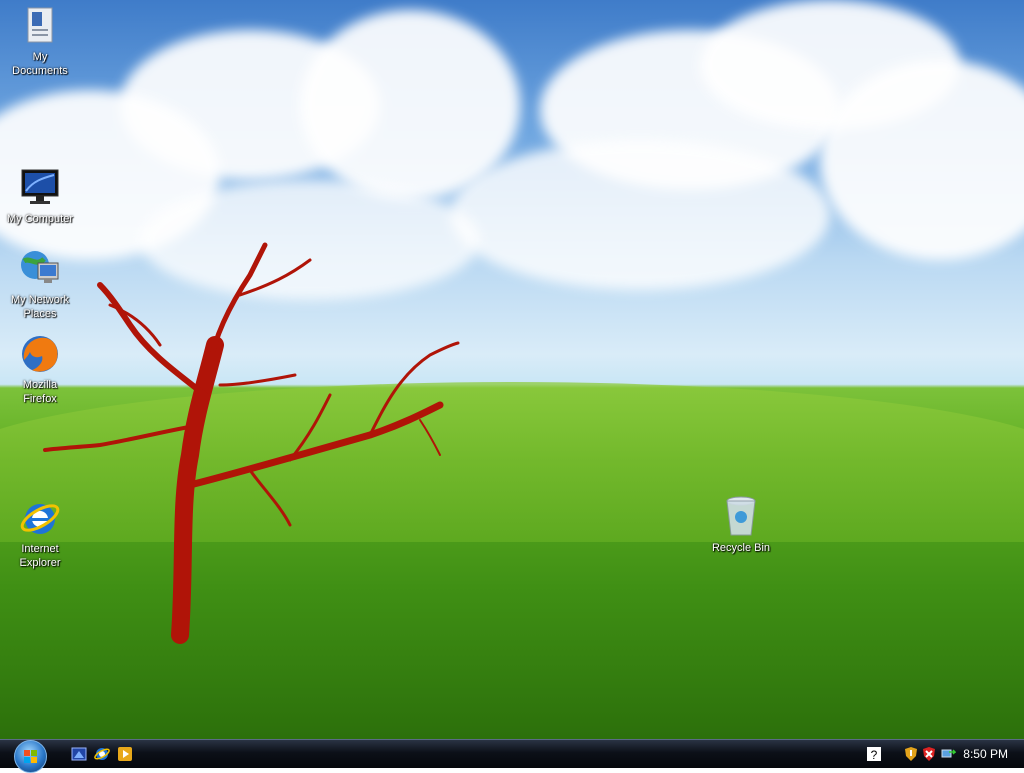  What do you see at coordinates (929, 754) in the screenshot?
I see `security-alert-icon` at bounding box center [929, 754].